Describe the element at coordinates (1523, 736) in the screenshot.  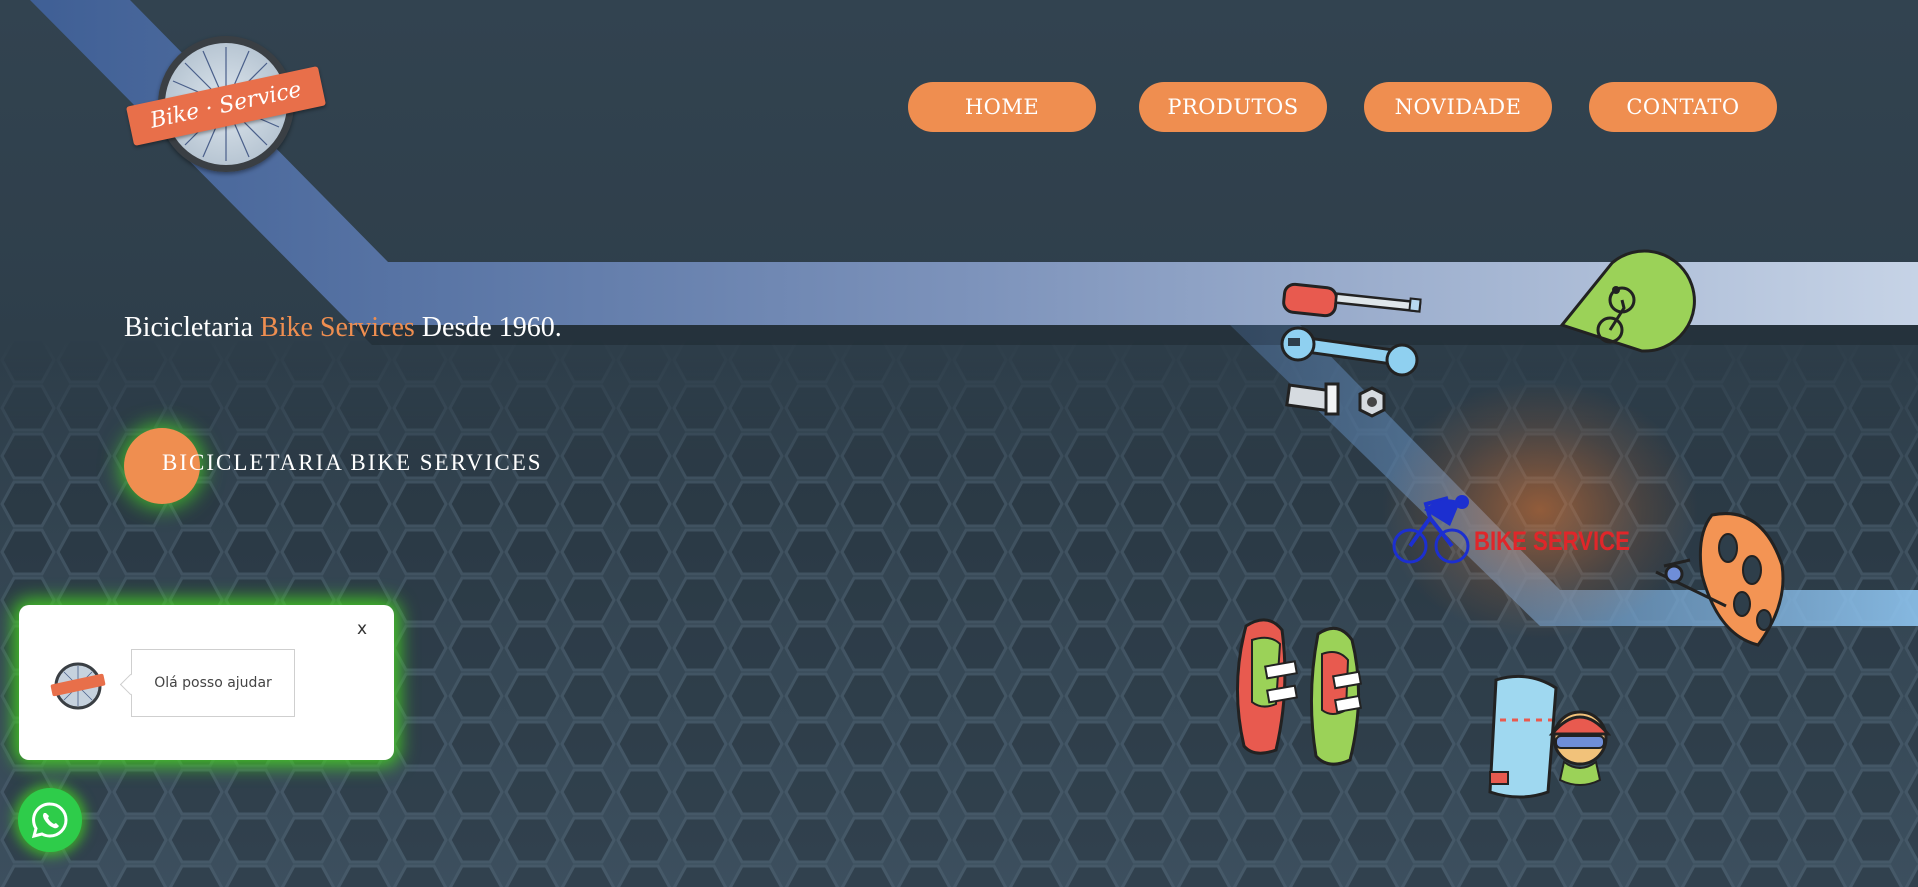
I see `jersey-icon` at that location.